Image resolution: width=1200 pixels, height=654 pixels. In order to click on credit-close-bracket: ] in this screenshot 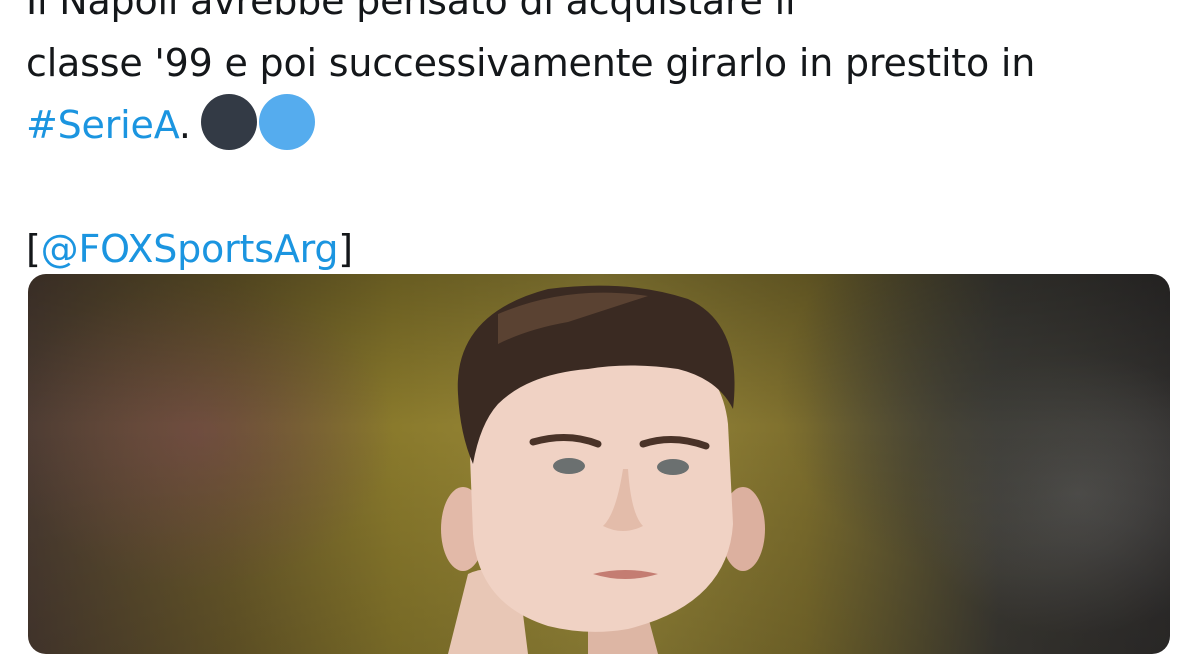, I will do `click(345, 249)`.